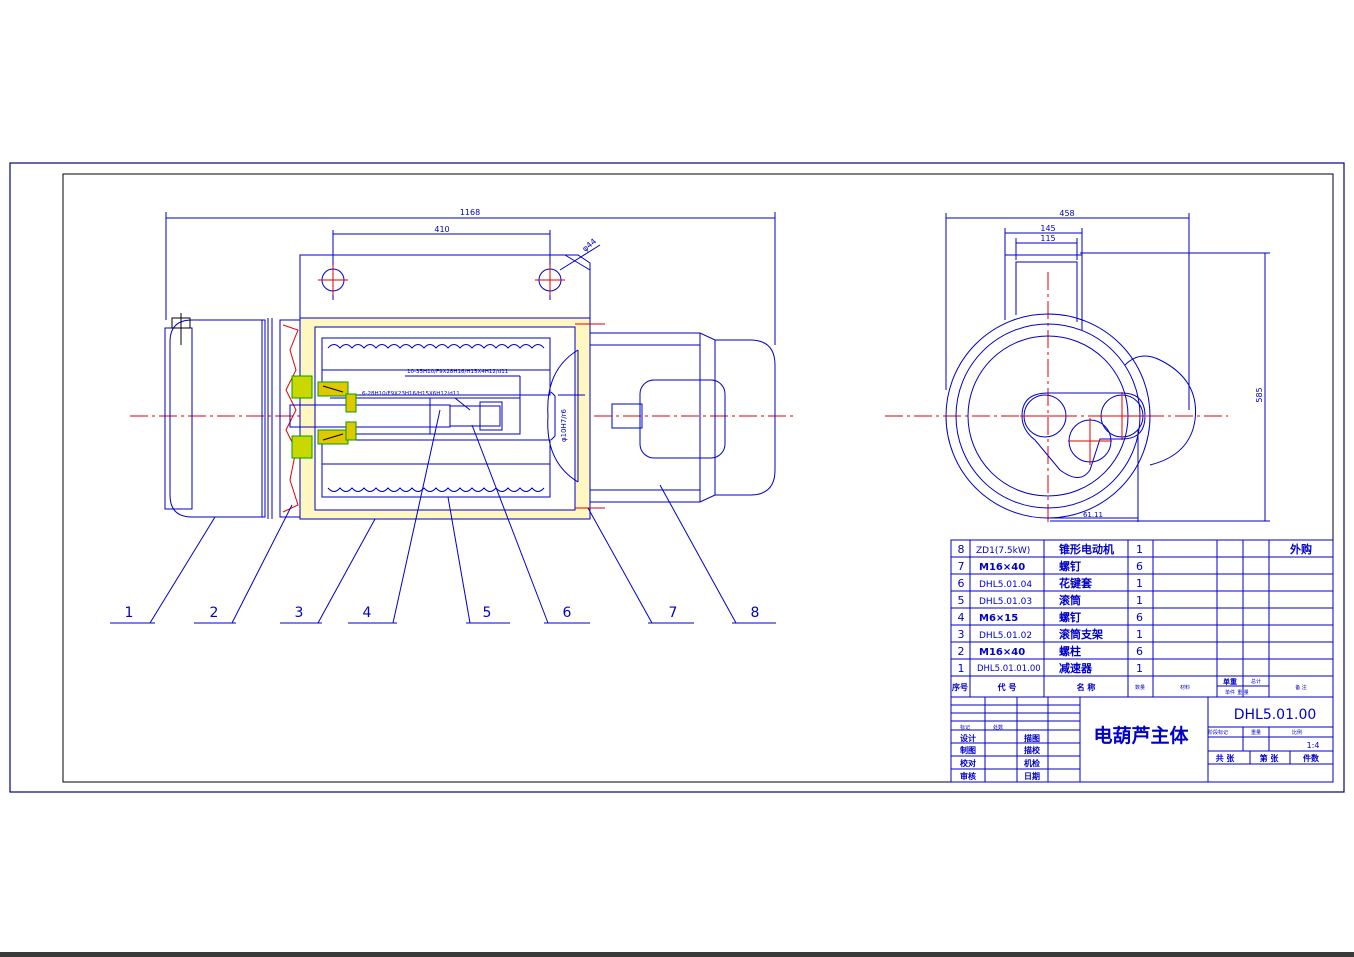 The image size is (1354, 957). Describe the element at coordinates (998, 618) in the screenshot. I see `bom-code: M6×15` at that location.